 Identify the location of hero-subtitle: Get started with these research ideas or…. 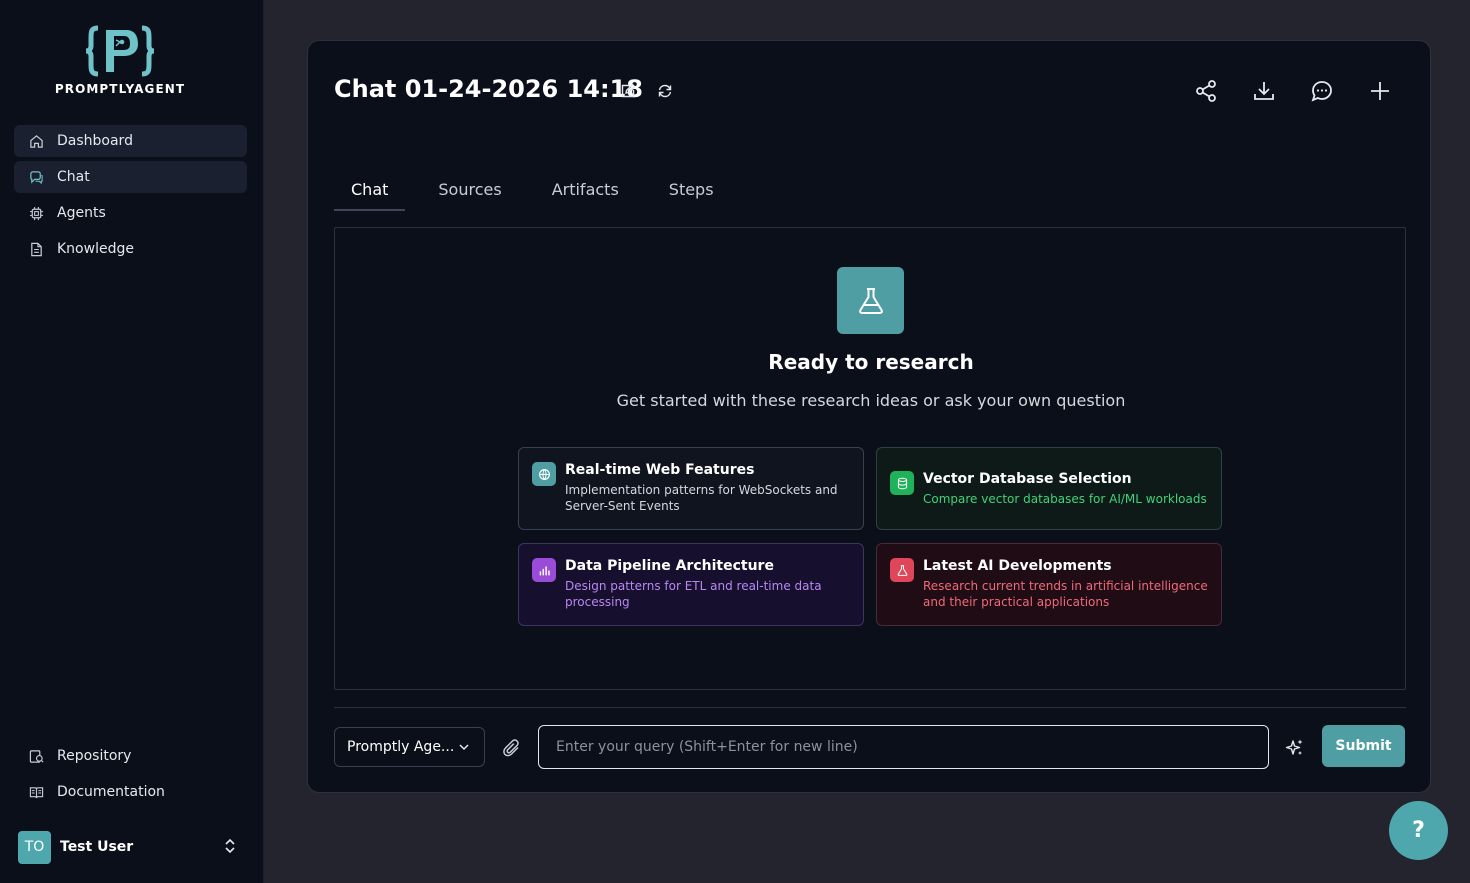
(871, 400).